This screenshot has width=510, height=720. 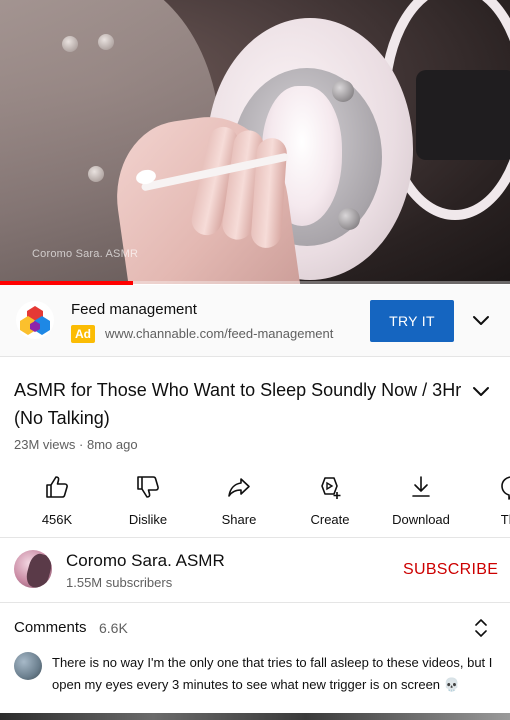 What do you see at coordinates (481, 320) in the screenshot?
I see `chevron-down-icon` at bounding box center [481, 320].